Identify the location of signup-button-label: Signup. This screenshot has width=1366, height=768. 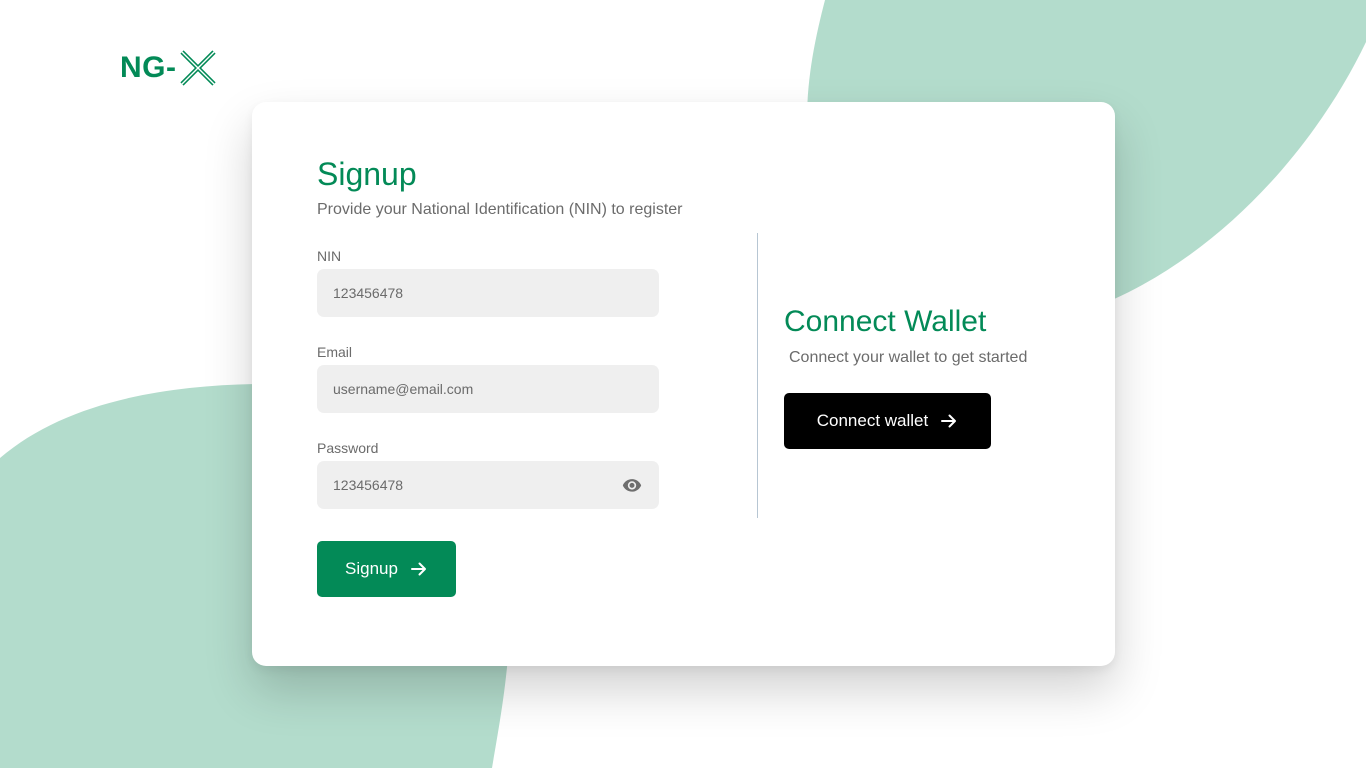
(371, 568).